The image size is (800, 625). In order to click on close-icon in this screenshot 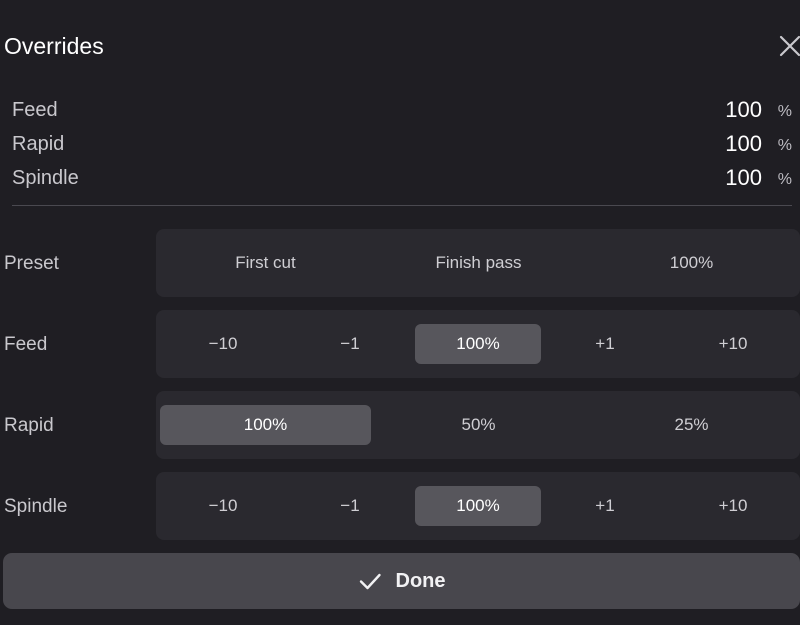, I will do `click(789, 46)`.